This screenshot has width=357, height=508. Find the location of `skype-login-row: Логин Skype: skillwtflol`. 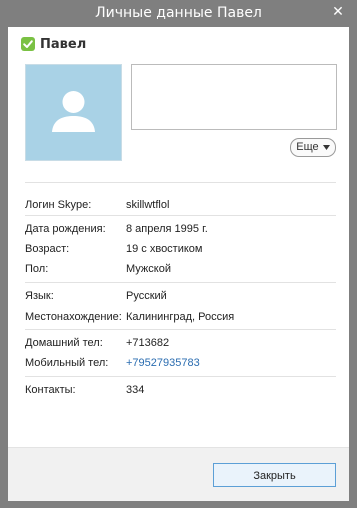

skype-login-row: Логин Skype: skillwtflol is located at coordinates (185, 206).